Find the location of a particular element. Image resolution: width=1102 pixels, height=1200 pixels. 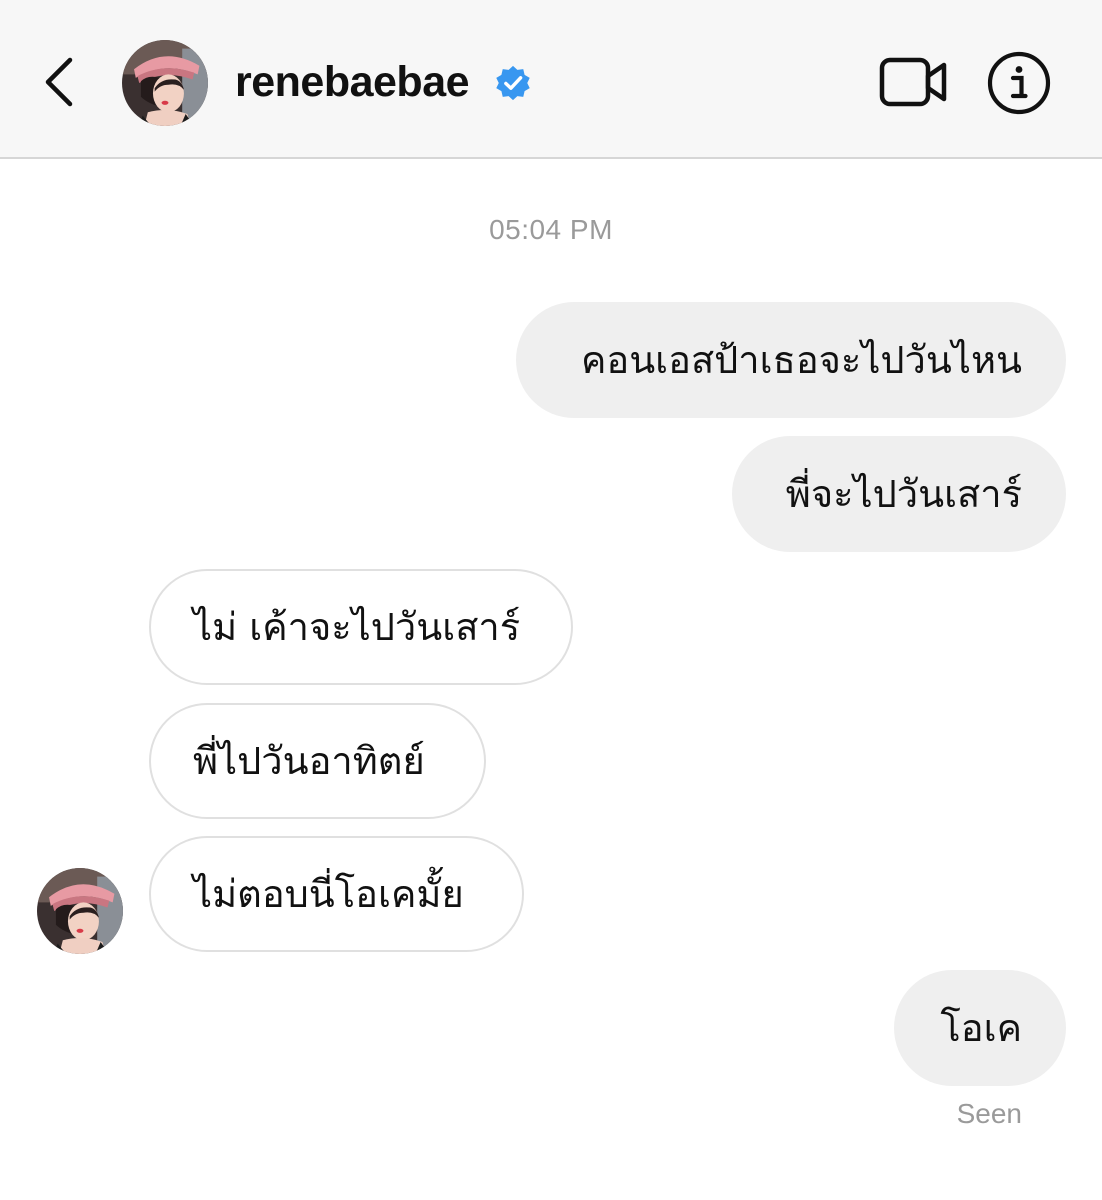

verified-badge-icon is located at coordinates (513, 83).